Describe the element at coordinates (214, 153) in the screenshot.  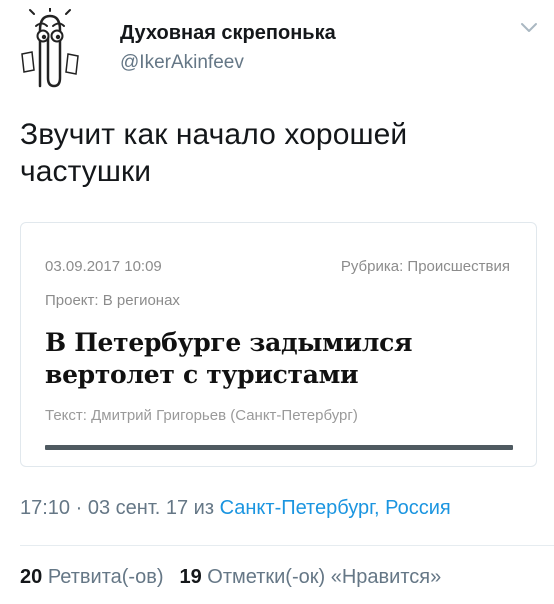
I see `tweet-text: Звучит как начало хорошей частушки` at that location.